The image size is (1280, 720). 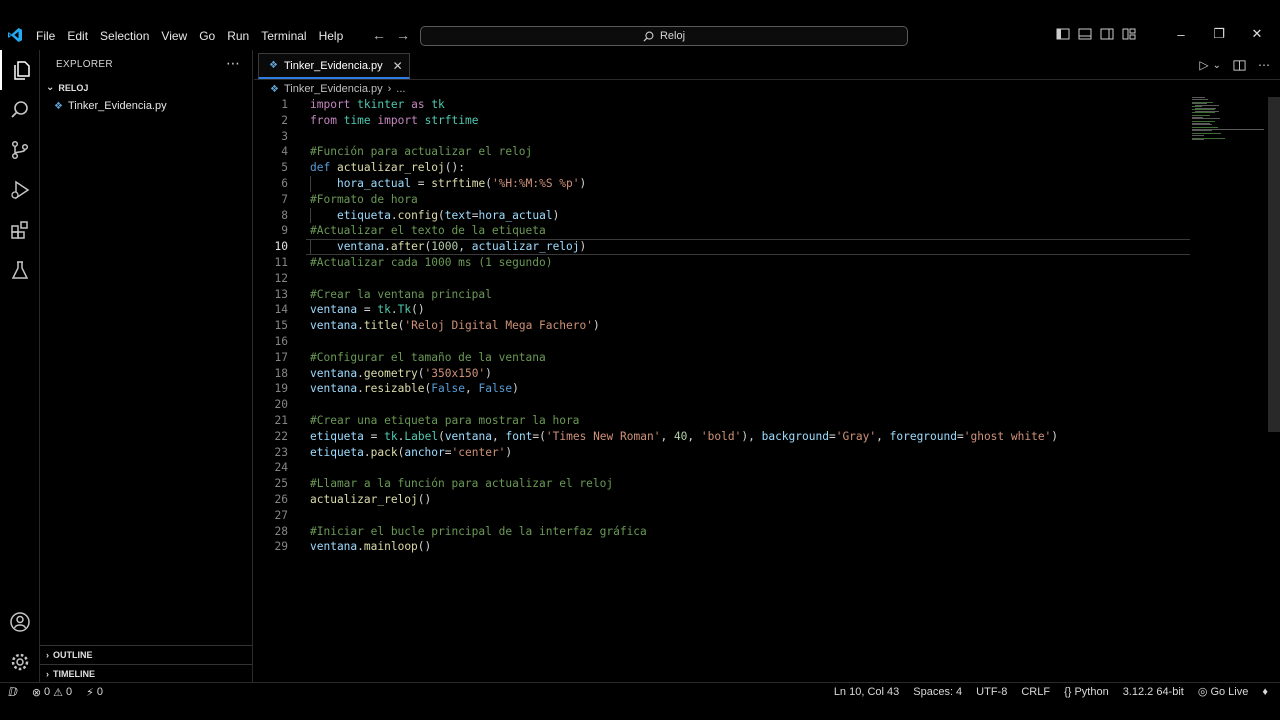 What do you see at coordinates (1107, 34) in the screenshot?
I see `toggle-secondary-sidebar-icon` at bounding box center [1107, 34].